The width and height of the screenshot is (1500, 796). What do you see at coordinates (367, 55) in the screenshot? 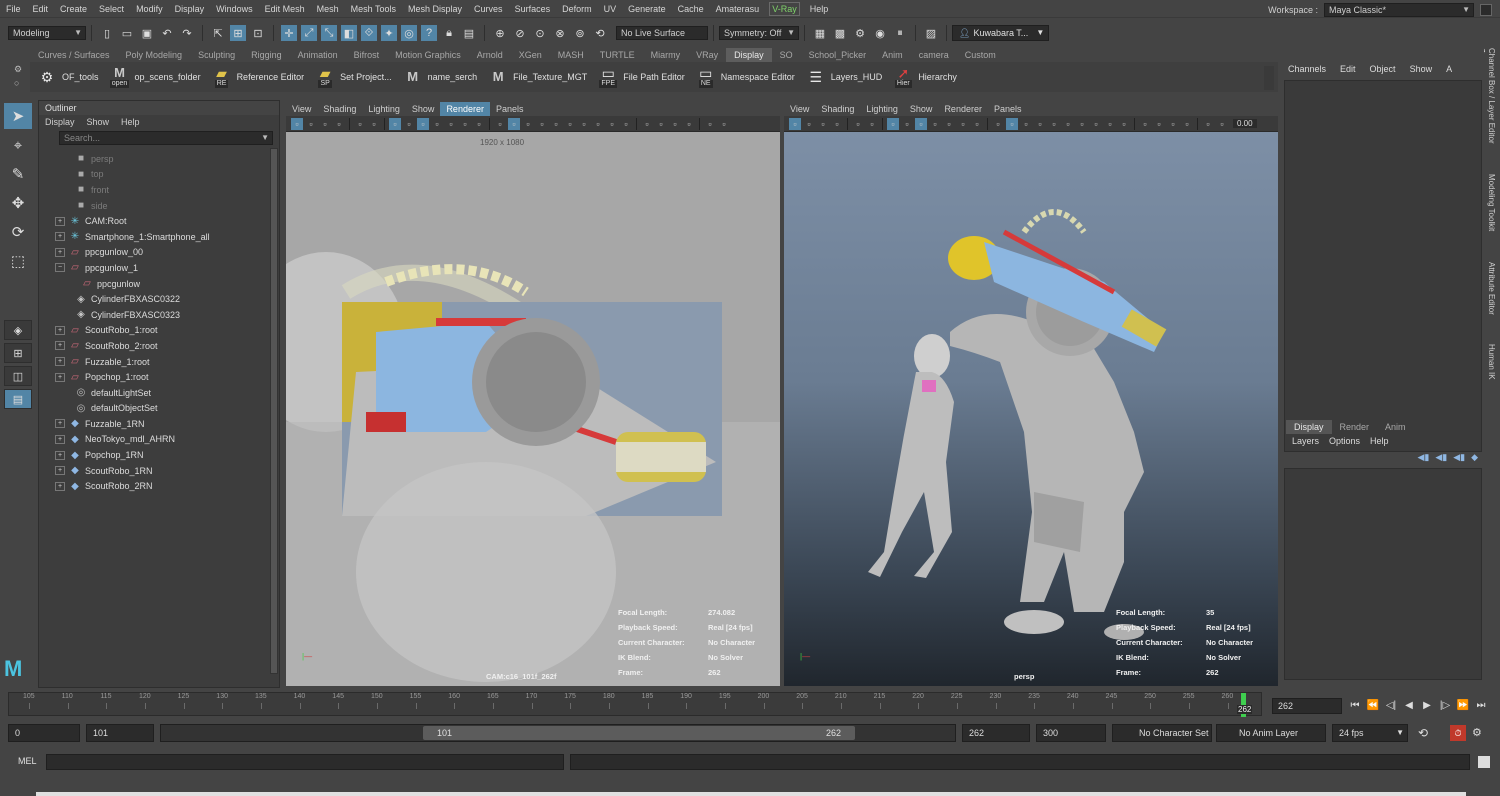
I see `shelf-tab-bifrost: Bifrost` at bounding box center [367, 55].